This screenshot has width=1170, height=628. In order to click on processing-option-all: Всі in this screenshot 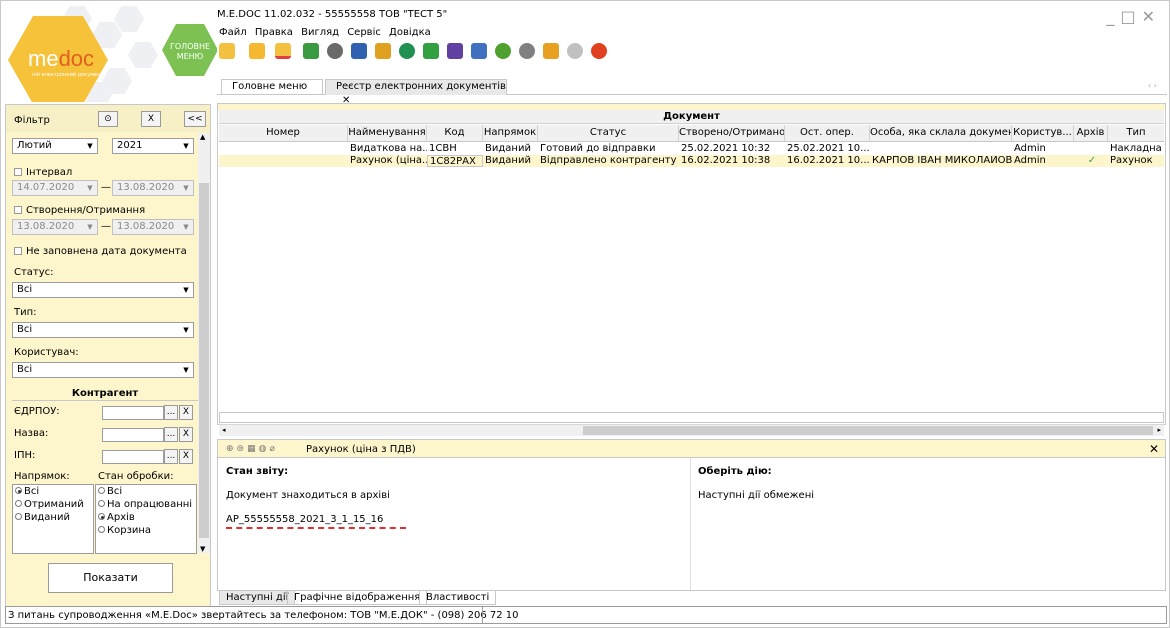, I will do `click(146, 491)`.